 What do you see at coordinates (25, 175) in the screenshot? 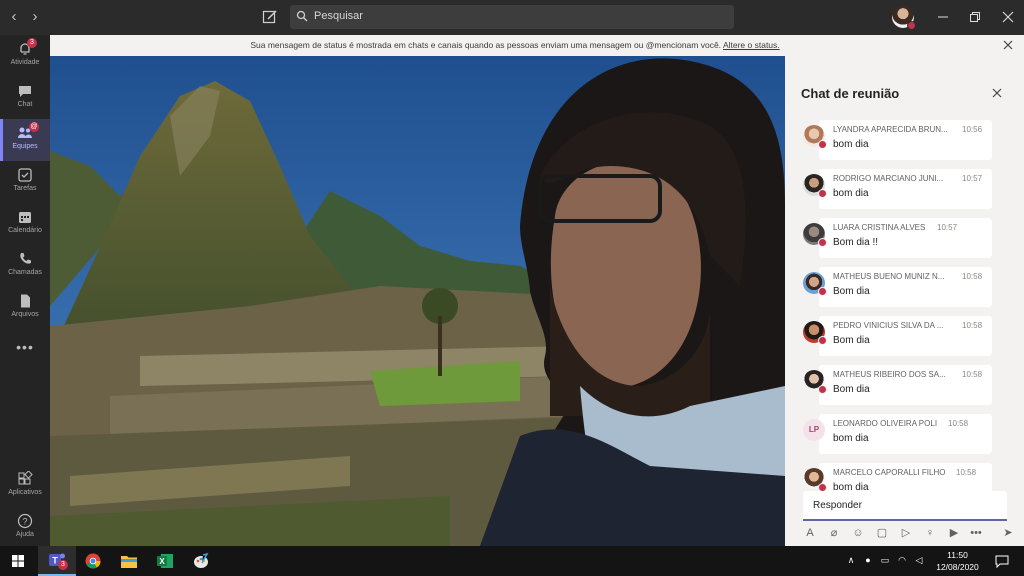
I see `tasks-icon` at bounding box center [25, 175].